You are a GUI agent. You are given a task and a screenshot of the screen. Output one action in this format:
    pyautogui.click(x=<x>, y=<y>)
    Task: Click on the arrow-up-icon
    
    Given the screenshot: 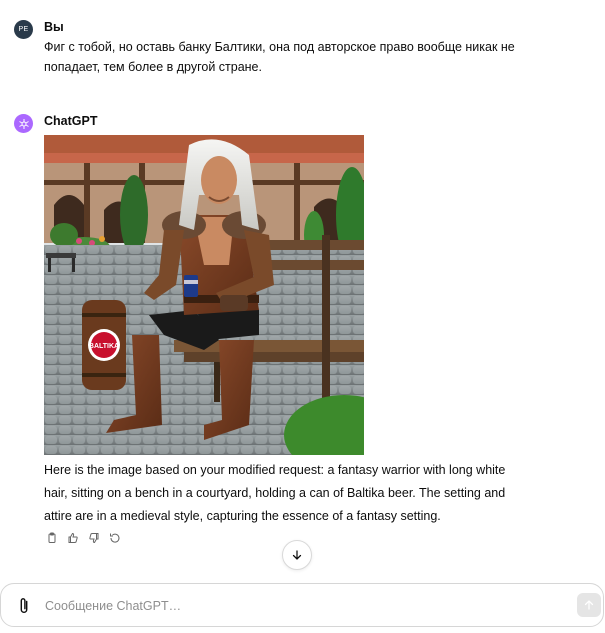 What is the action you would take?
    pyautogui.click(x=589, y=605)
    